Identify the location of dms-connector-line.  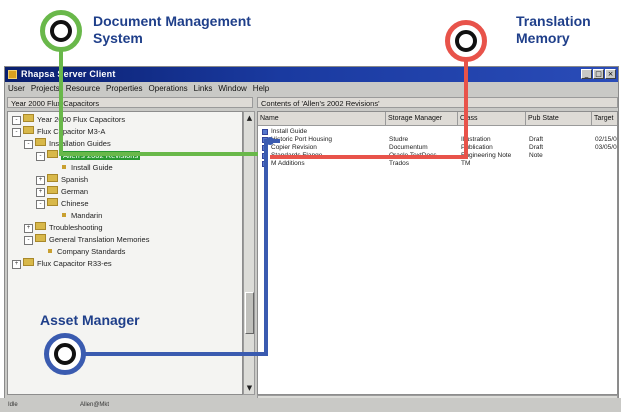
(158, 100).